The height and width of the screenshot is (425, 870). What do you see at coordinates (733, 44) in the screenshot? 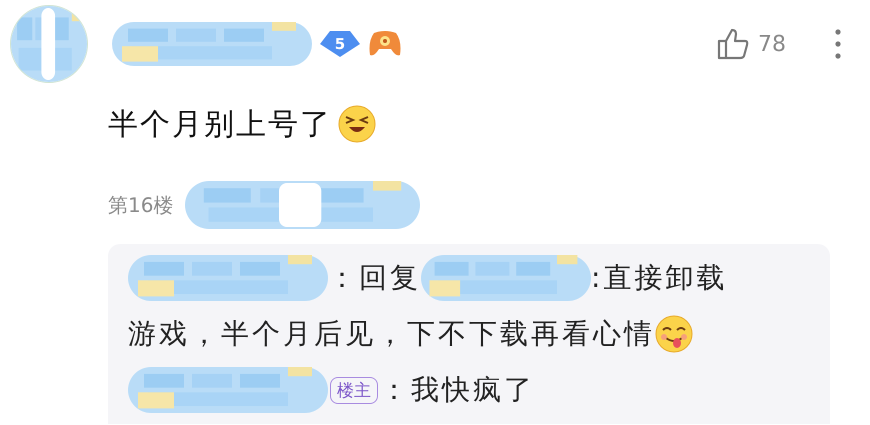
I see `thumbs-up-icon` at bounding box center [733, 44].